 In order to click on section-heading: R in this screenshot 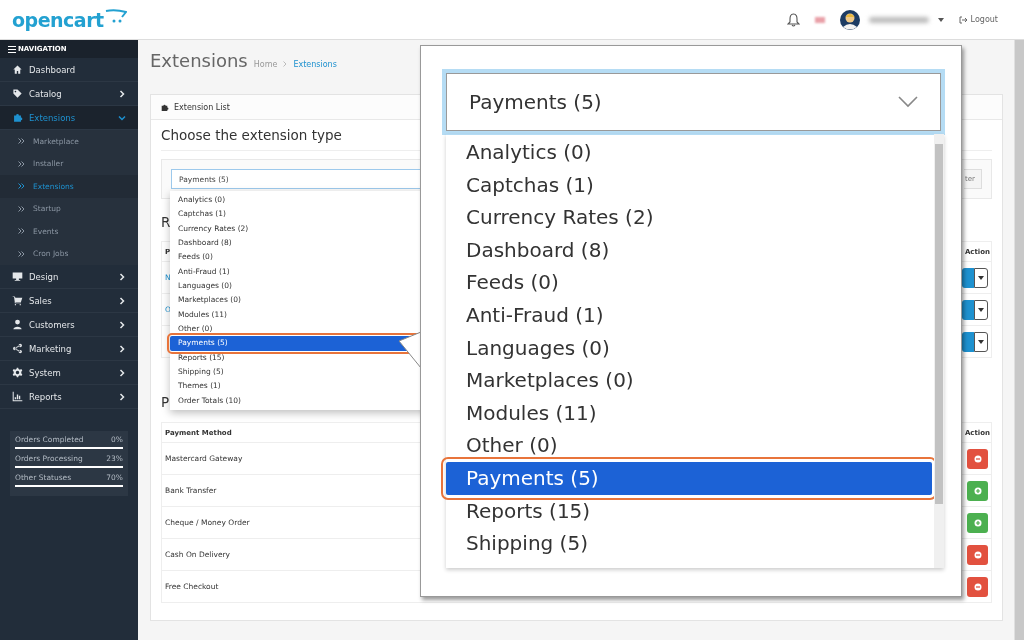, I will do `click(166, 222)`.